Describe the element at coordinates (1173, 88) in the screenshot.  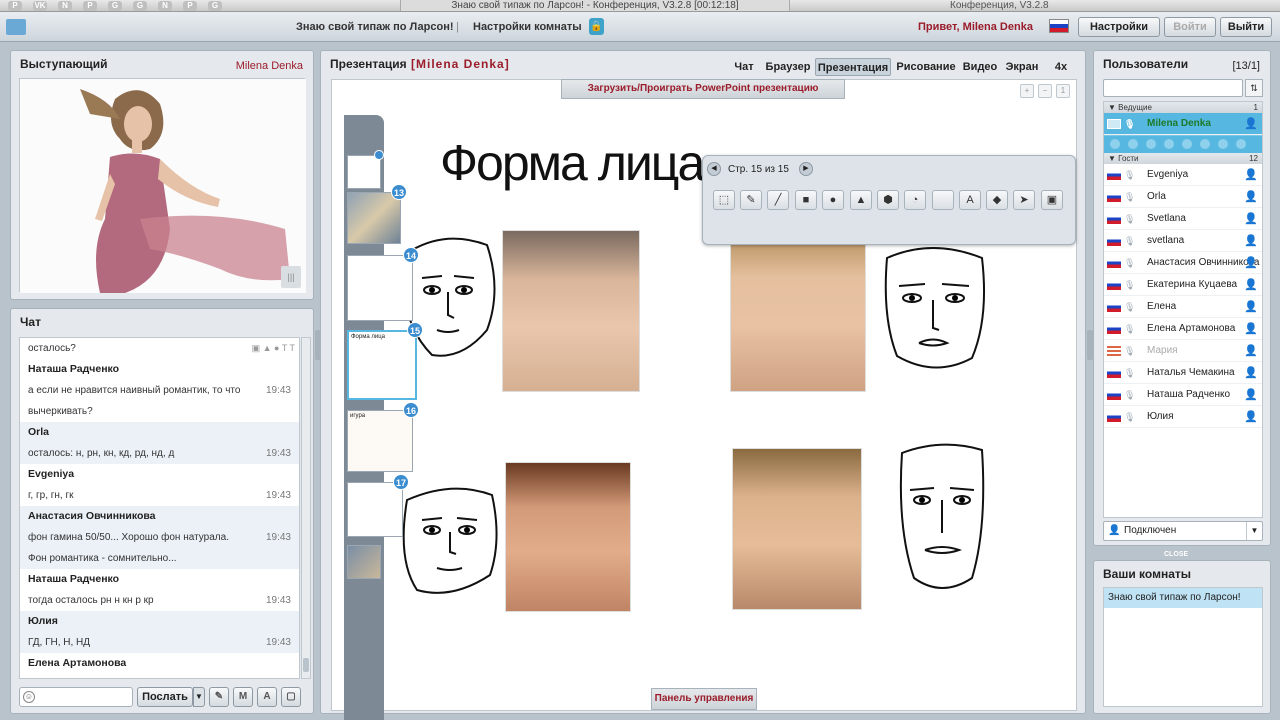
I see `user-search-input` at that location.